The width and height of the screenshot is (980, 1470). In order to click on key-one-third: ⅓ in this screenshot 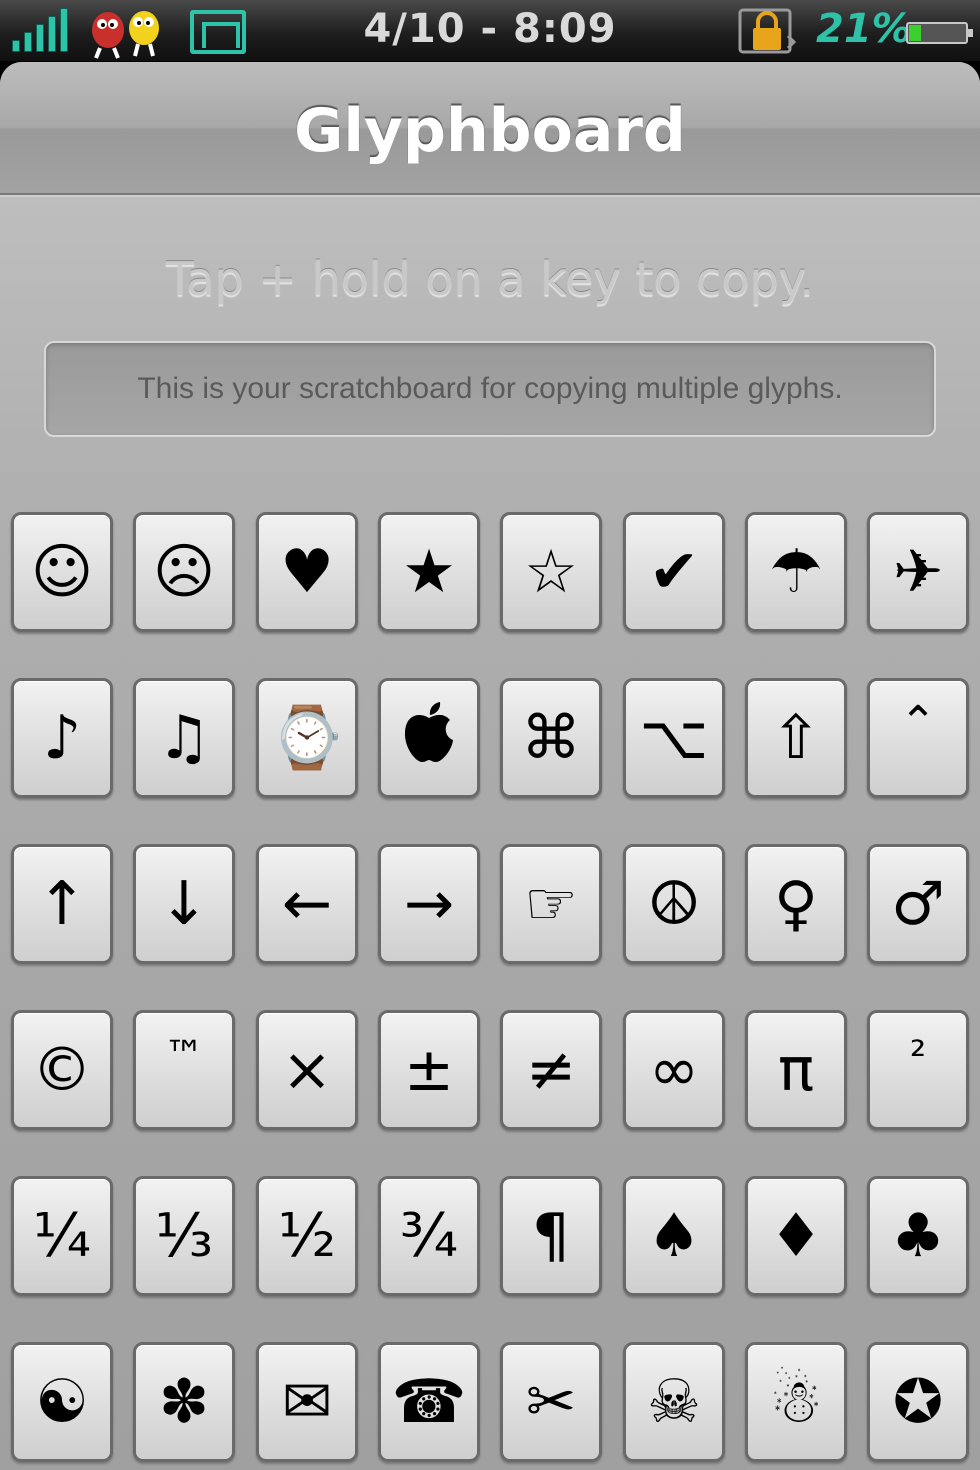, I will do `click(184, 1236)`.